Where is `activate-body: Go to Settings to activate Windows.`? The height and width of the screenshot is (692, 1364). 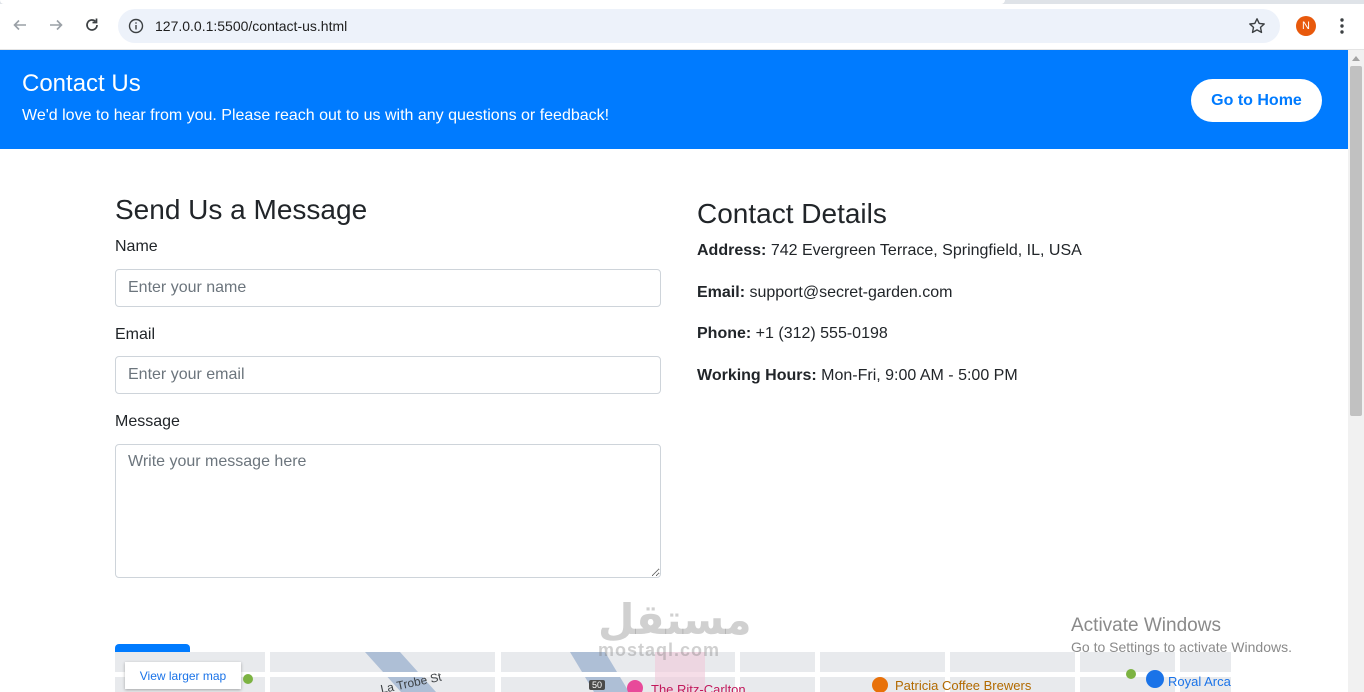
activate-body: Go to Settings to activate Windows. is located at coordinates (1181, 647).